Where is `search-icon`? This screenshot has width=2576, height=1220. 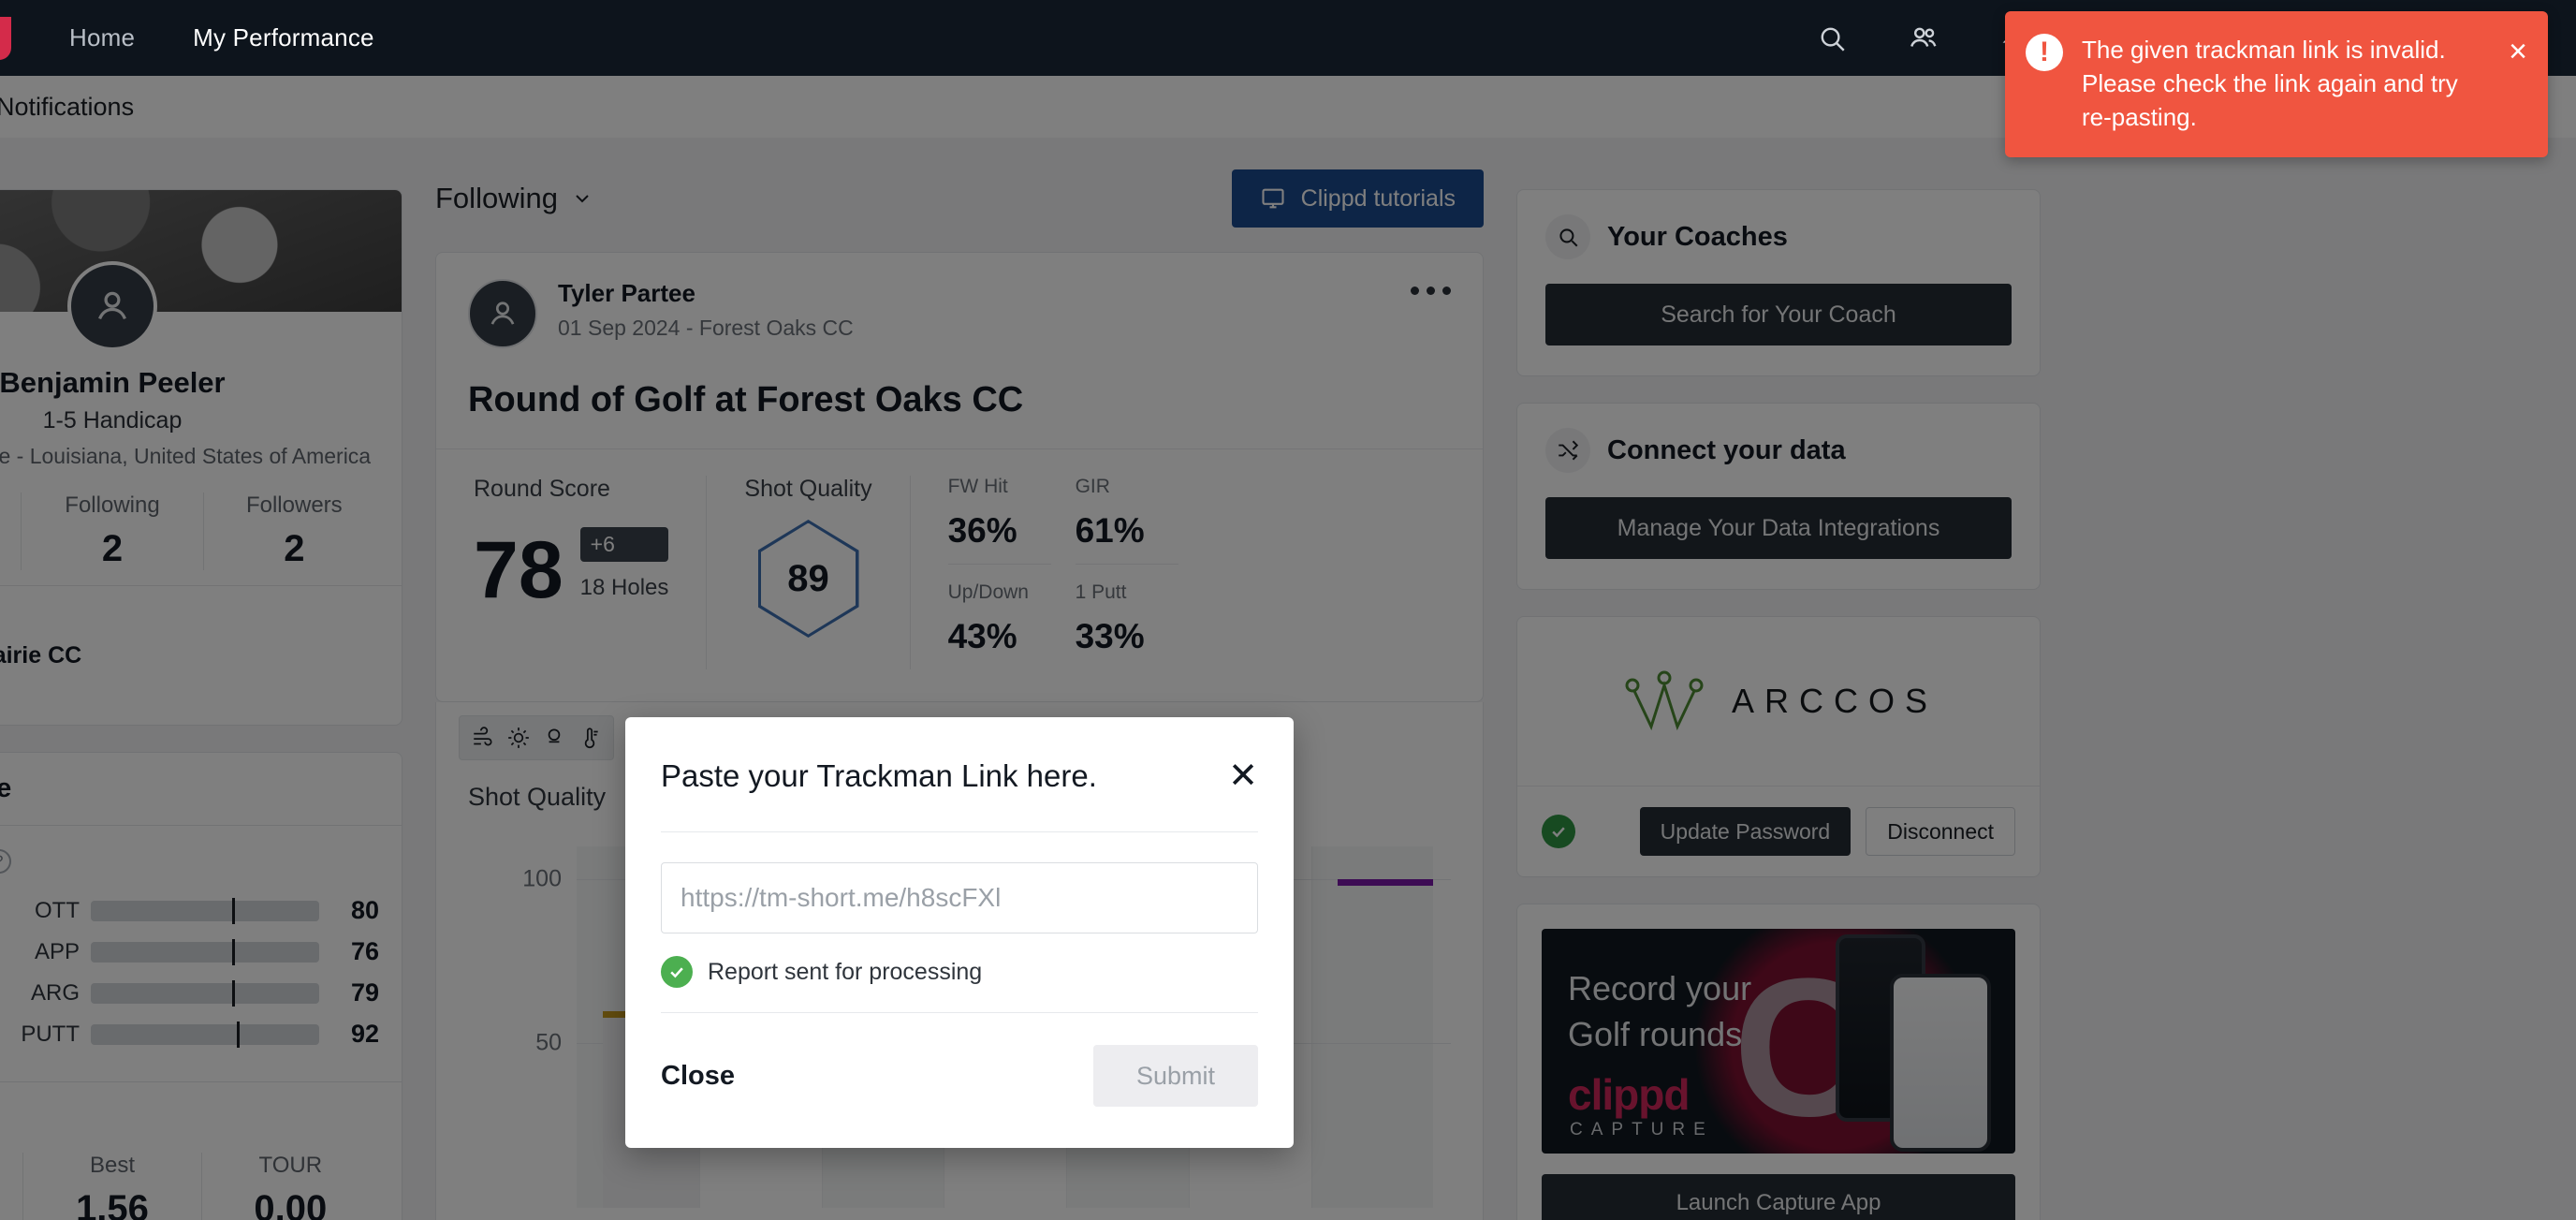 search-icon is located at coordinates (1832, 38).